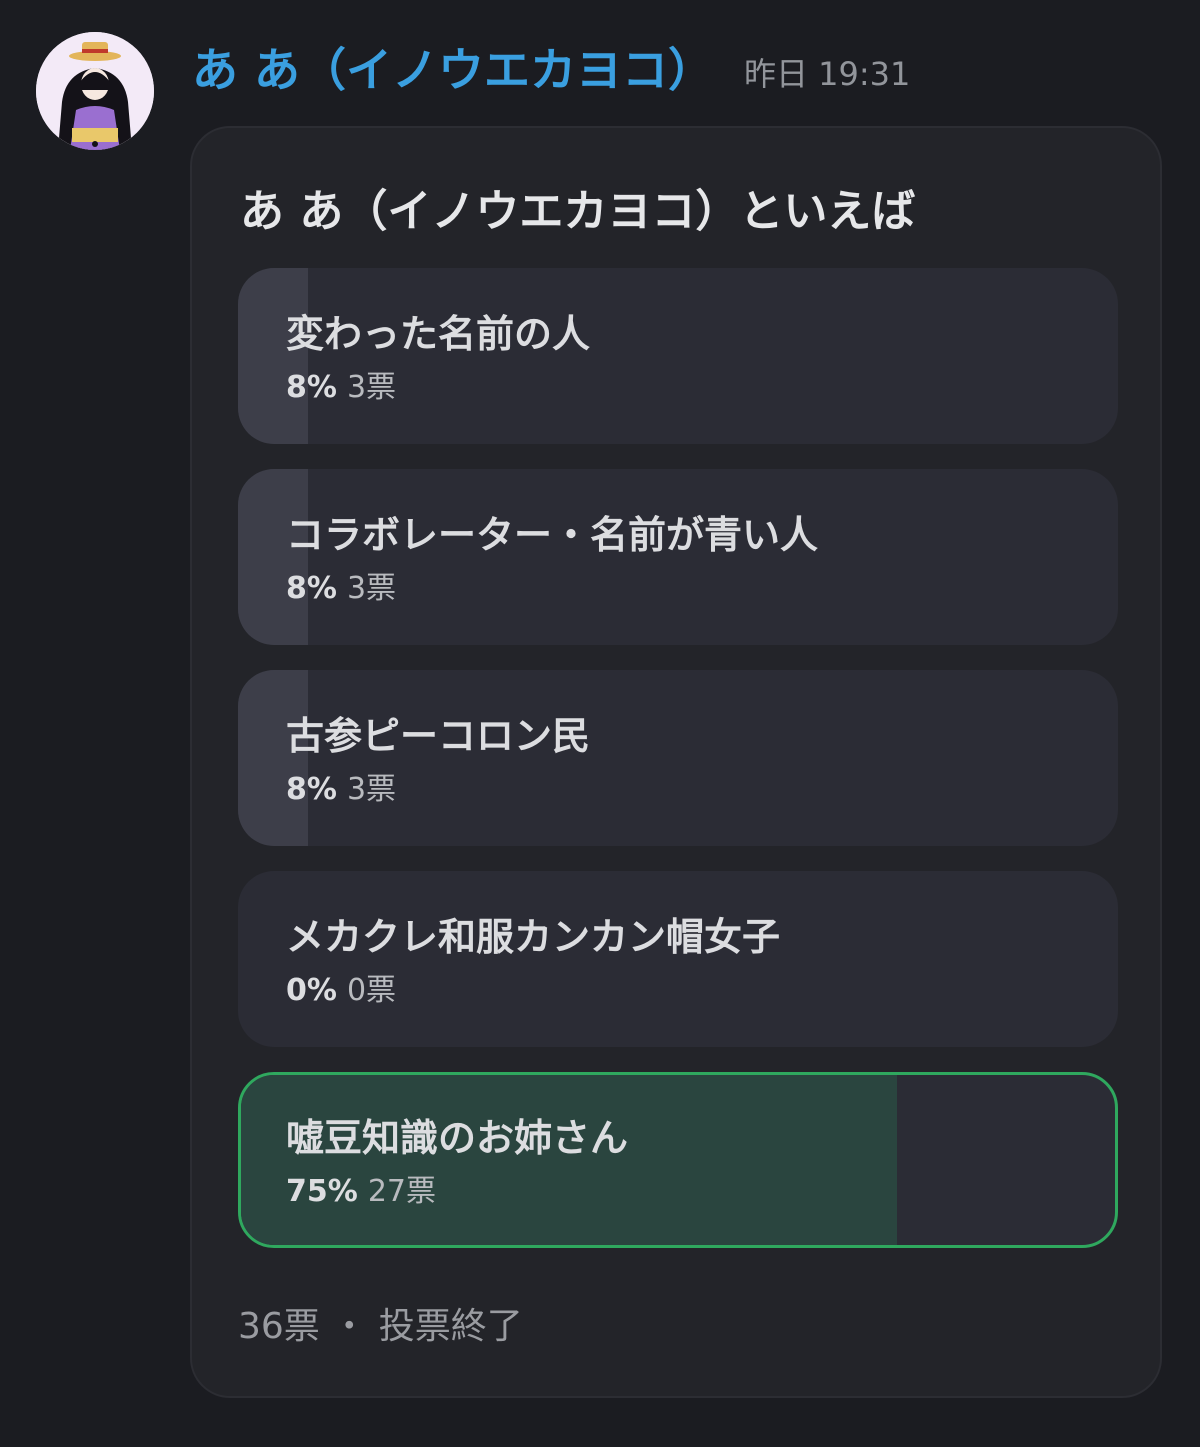 The height and width of the screenshot is (1447, 1200). What do you see at coordinates (453, 70) in the screenshot?
I see `message-author: あ あ（イノウエカヨコ）` at bounding box center [453, 70].